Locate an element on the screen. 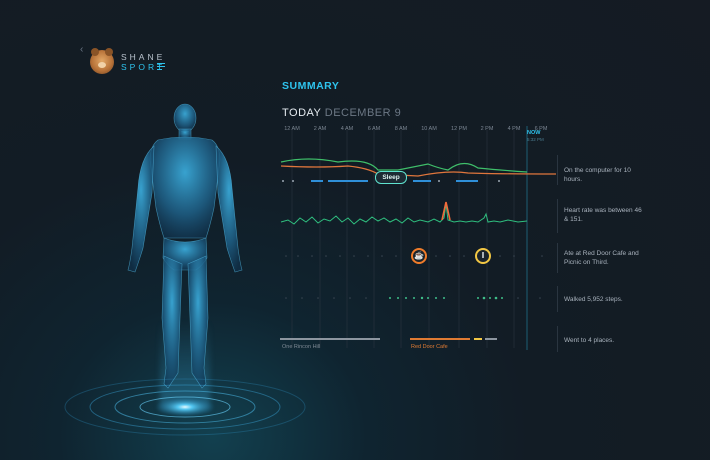  brand-name-top: SHANE is located at coordinates (143, 57).